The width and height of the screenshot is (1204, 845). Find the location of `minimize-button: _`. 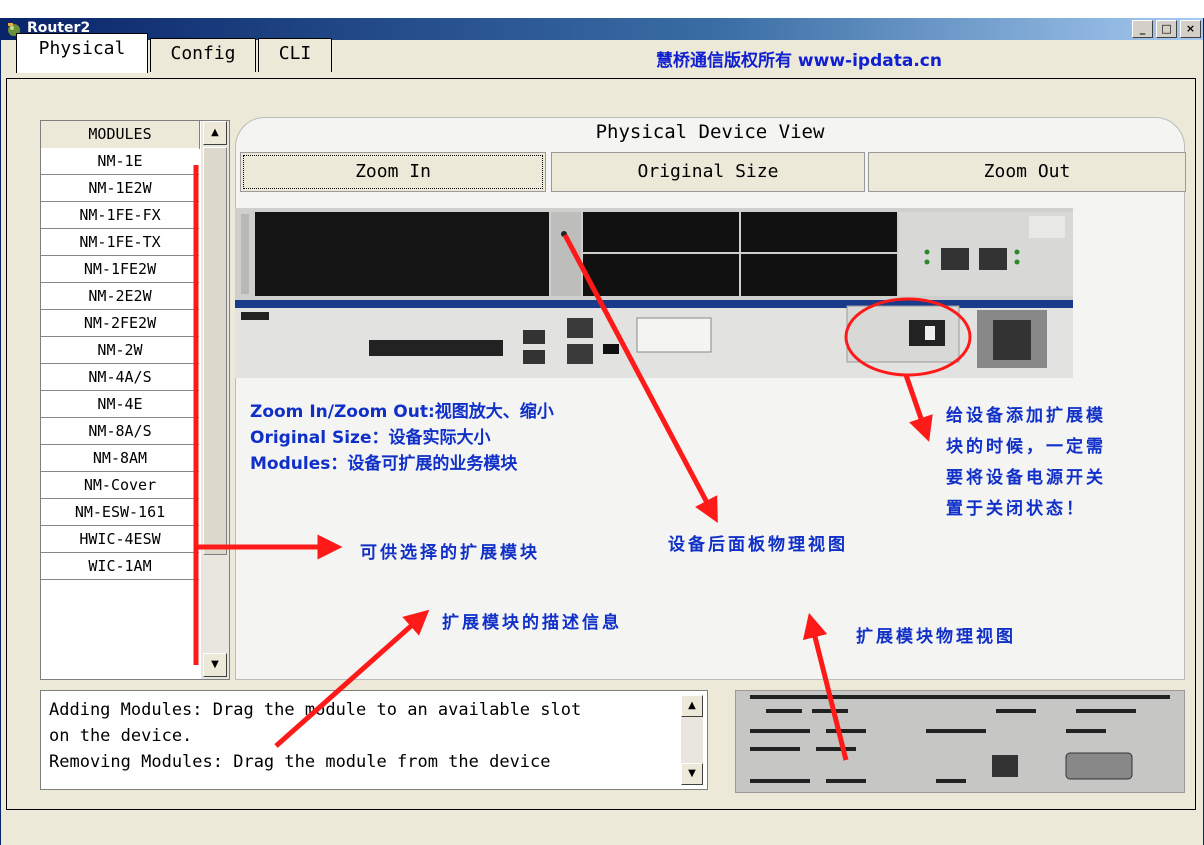

minimize-button: _ is located at coordinates (1142, 29).